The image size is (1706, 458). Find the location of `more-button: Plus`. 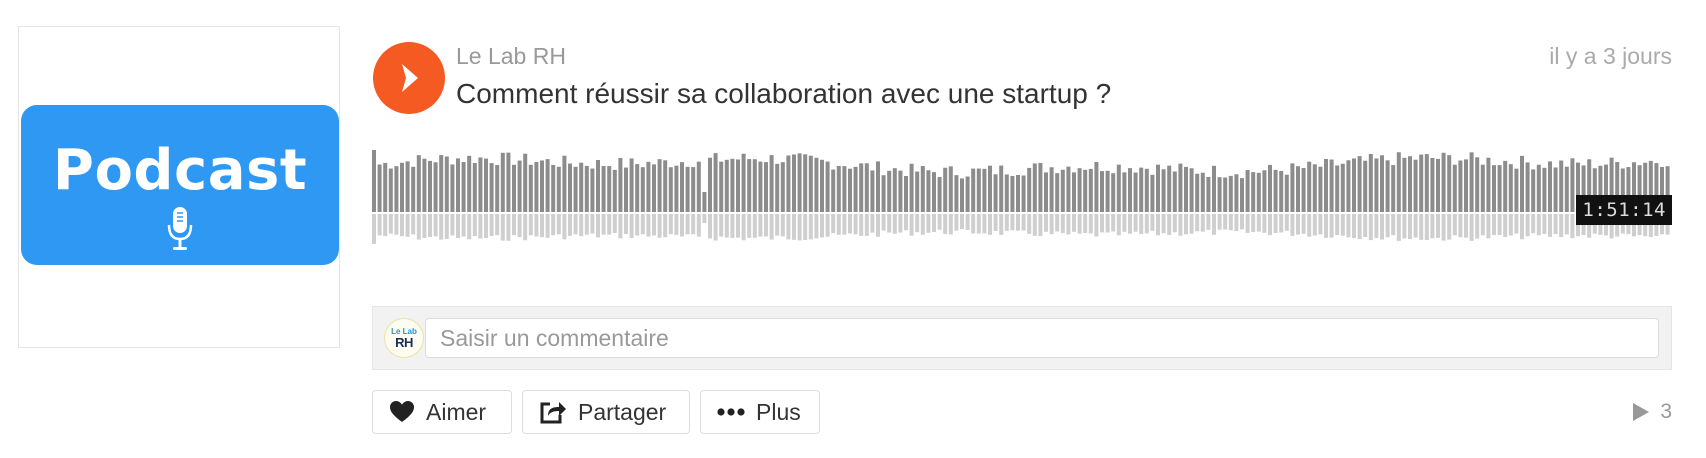

more-button: Plus is located at coordinates (760, 412).